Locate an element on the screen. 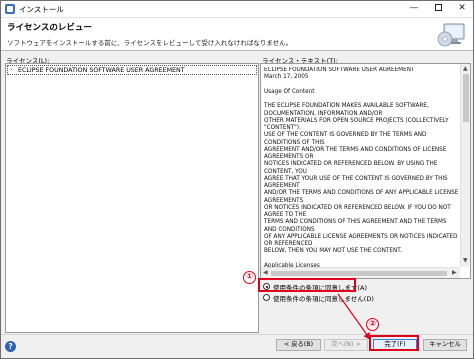 Image resolution: width=474 pixels, height=359 pixels. horizontal-scrollbar: ◀ ▶ is located at coordinates (360, 272).